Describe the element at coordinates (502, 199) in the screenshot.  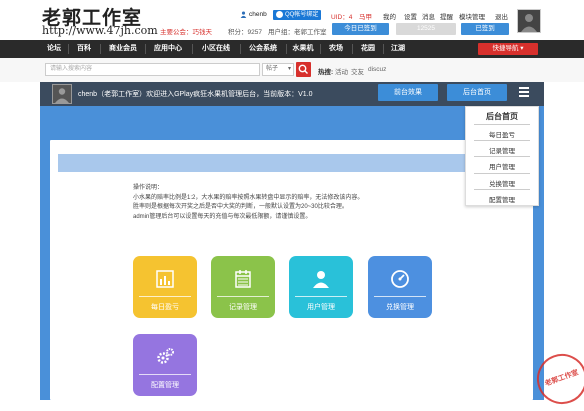
I see `dropdown-item-config: 配置管理` at that location.